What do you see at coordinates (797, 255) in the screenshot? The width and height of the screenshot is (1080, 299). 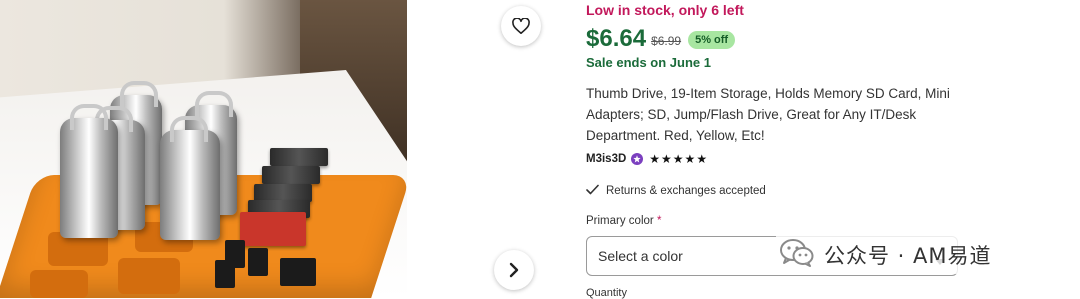 I see `wechat-icon` at bounding box center [797, 255].